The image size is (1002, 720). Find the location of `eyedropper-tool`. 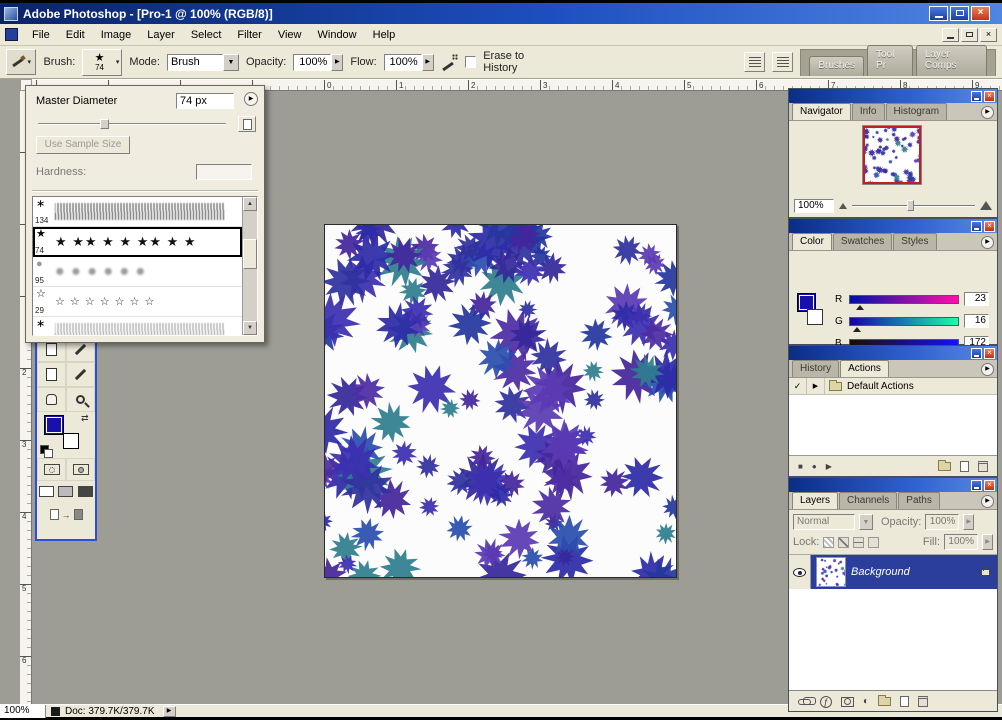

eyedropper-tool is located at coordinates (80, 374).